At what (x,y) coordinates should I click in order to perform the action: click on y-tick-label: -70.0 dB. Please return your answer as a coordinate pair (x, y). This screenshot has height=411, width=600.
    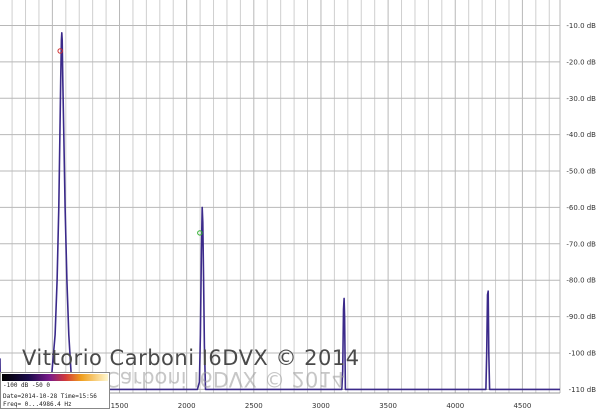
    Looking at the image, I should click on (581, 244).